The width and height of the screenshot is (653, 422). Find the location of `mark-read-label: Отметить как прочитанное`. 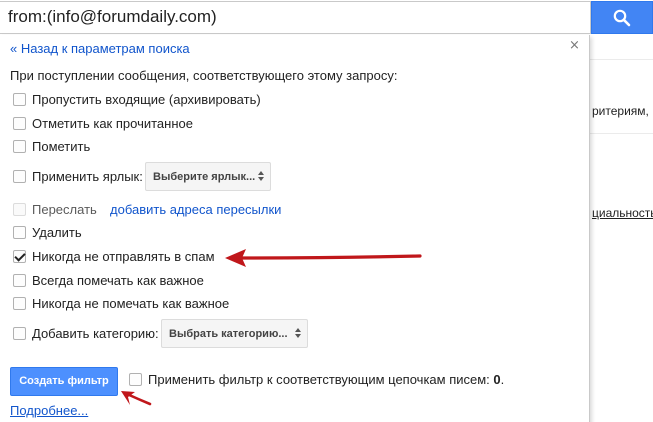

mark-read-label: Отметить как прочитанное is located at coordinates (112, 123).